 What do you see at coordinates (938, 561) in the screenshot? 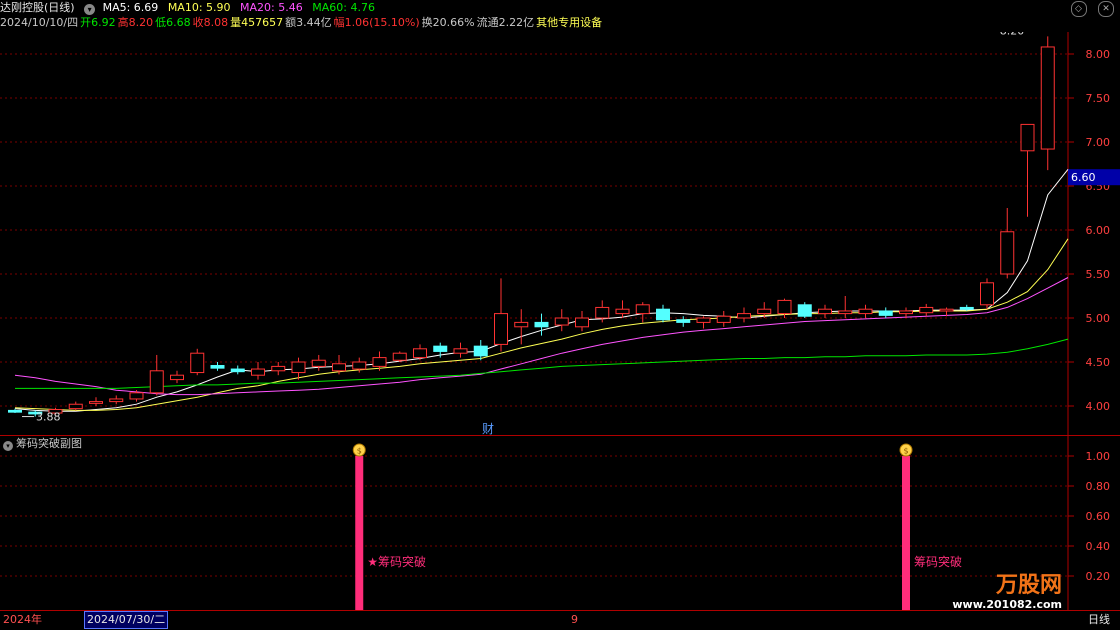
I see `signal-label: 筹码突破` at bounding box center [938, 561].